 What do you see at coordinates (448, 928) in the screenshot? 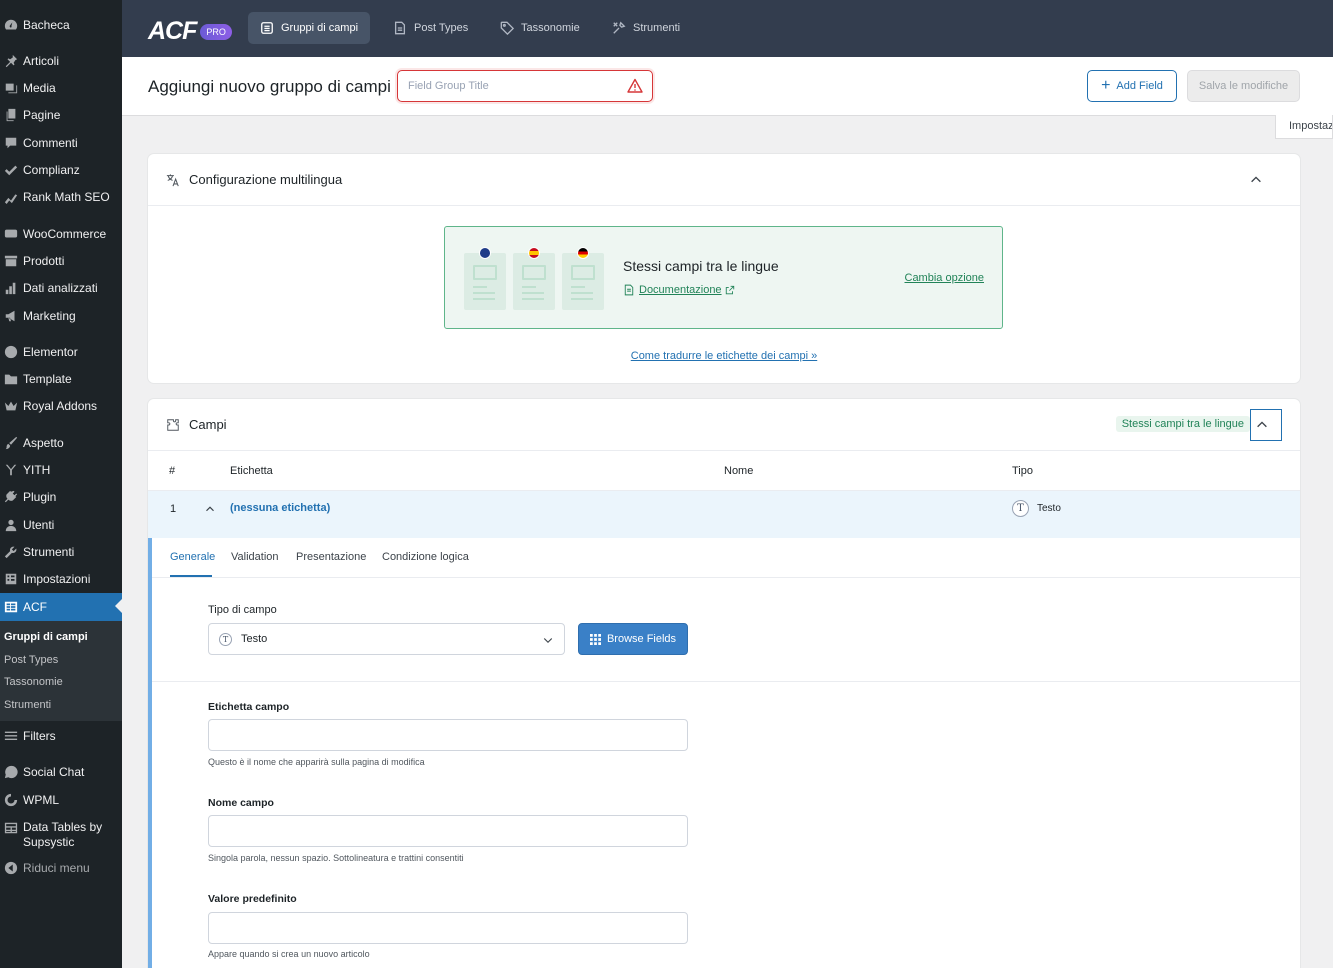
I see `default-value-input` at bounding box center [448, 928].